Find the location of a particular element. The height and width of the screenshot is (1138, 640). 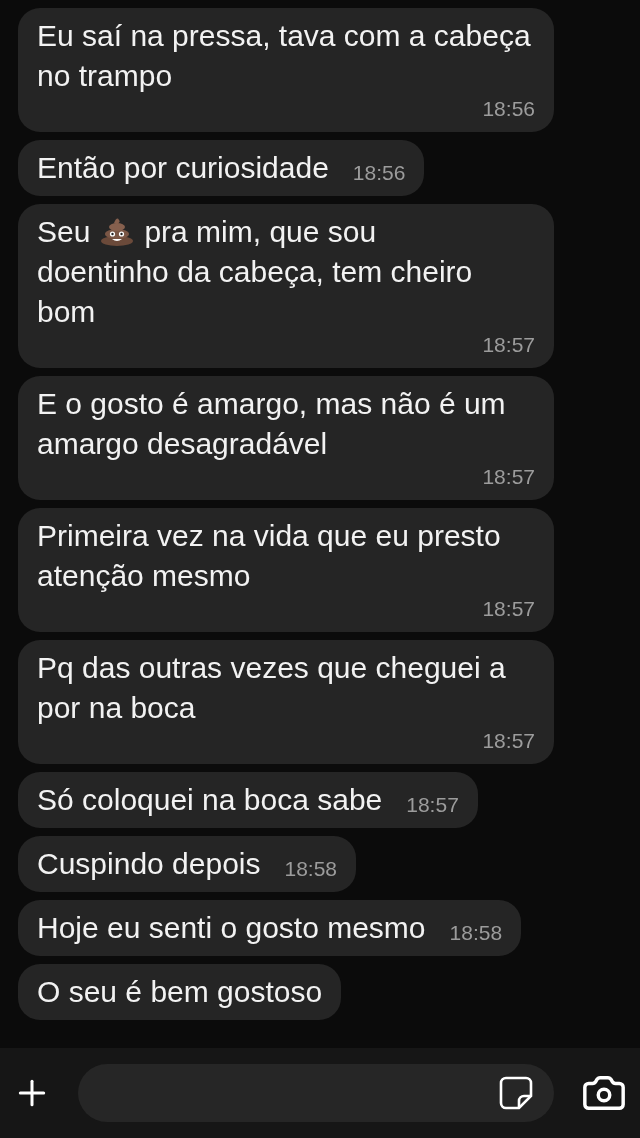

message-text: pra mim, que sou is located at coordinates (260, 232).